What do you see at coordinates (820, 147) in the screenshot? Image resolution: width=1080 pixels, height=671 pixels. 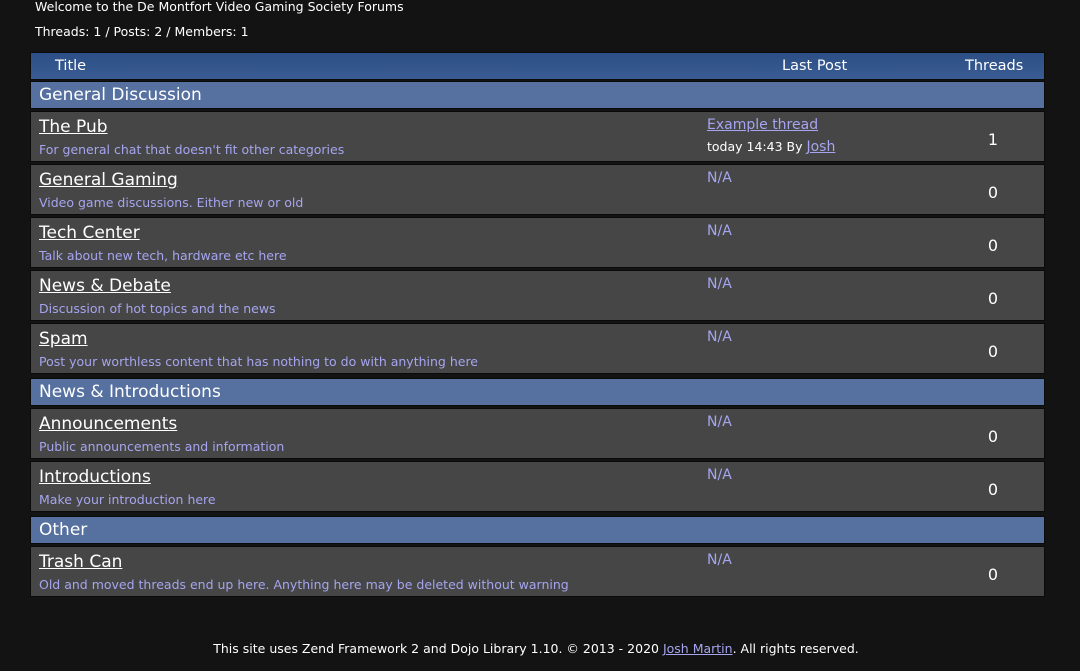 I see `last-post-author-link: Josh` at bounding box center [820, 147].